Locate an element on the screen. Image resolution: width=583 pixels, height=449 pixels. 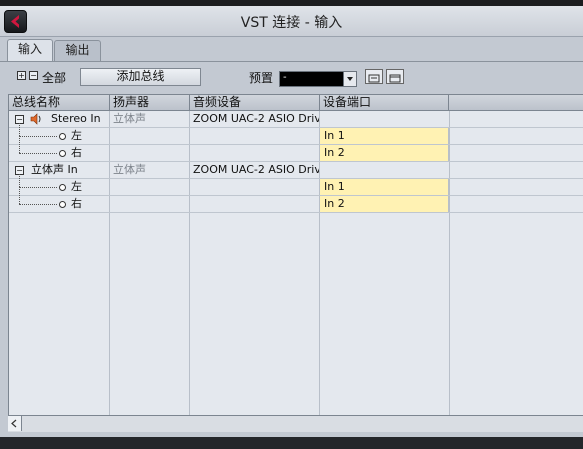
table-row-bus: − 立体声 In 立体声 ZOOM UAC-2 ASIO Driver is located at coordinates (296, 170).